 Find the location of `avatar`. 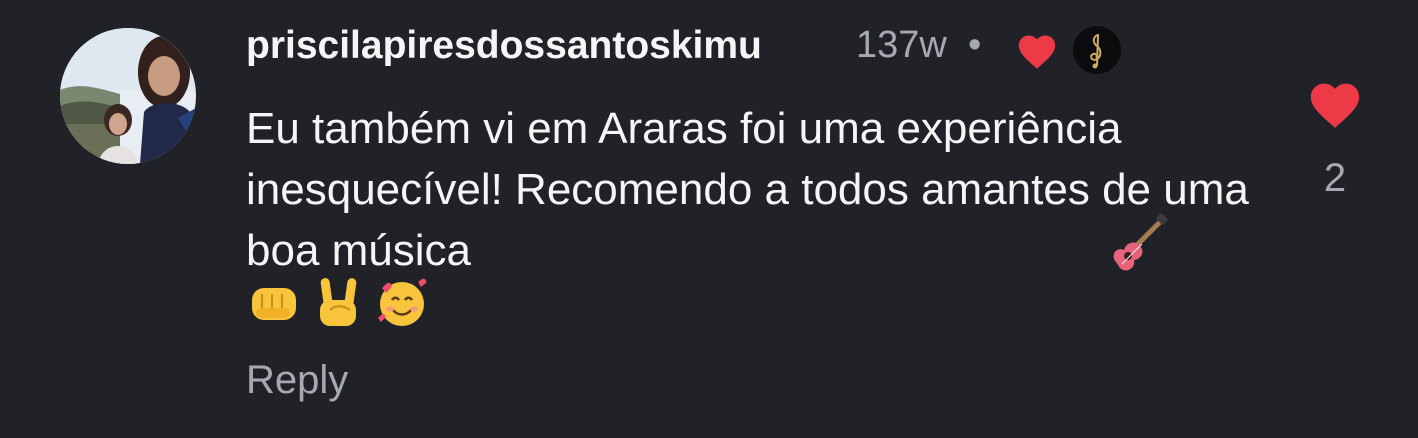

avatar is located at coordinates (128, 96).